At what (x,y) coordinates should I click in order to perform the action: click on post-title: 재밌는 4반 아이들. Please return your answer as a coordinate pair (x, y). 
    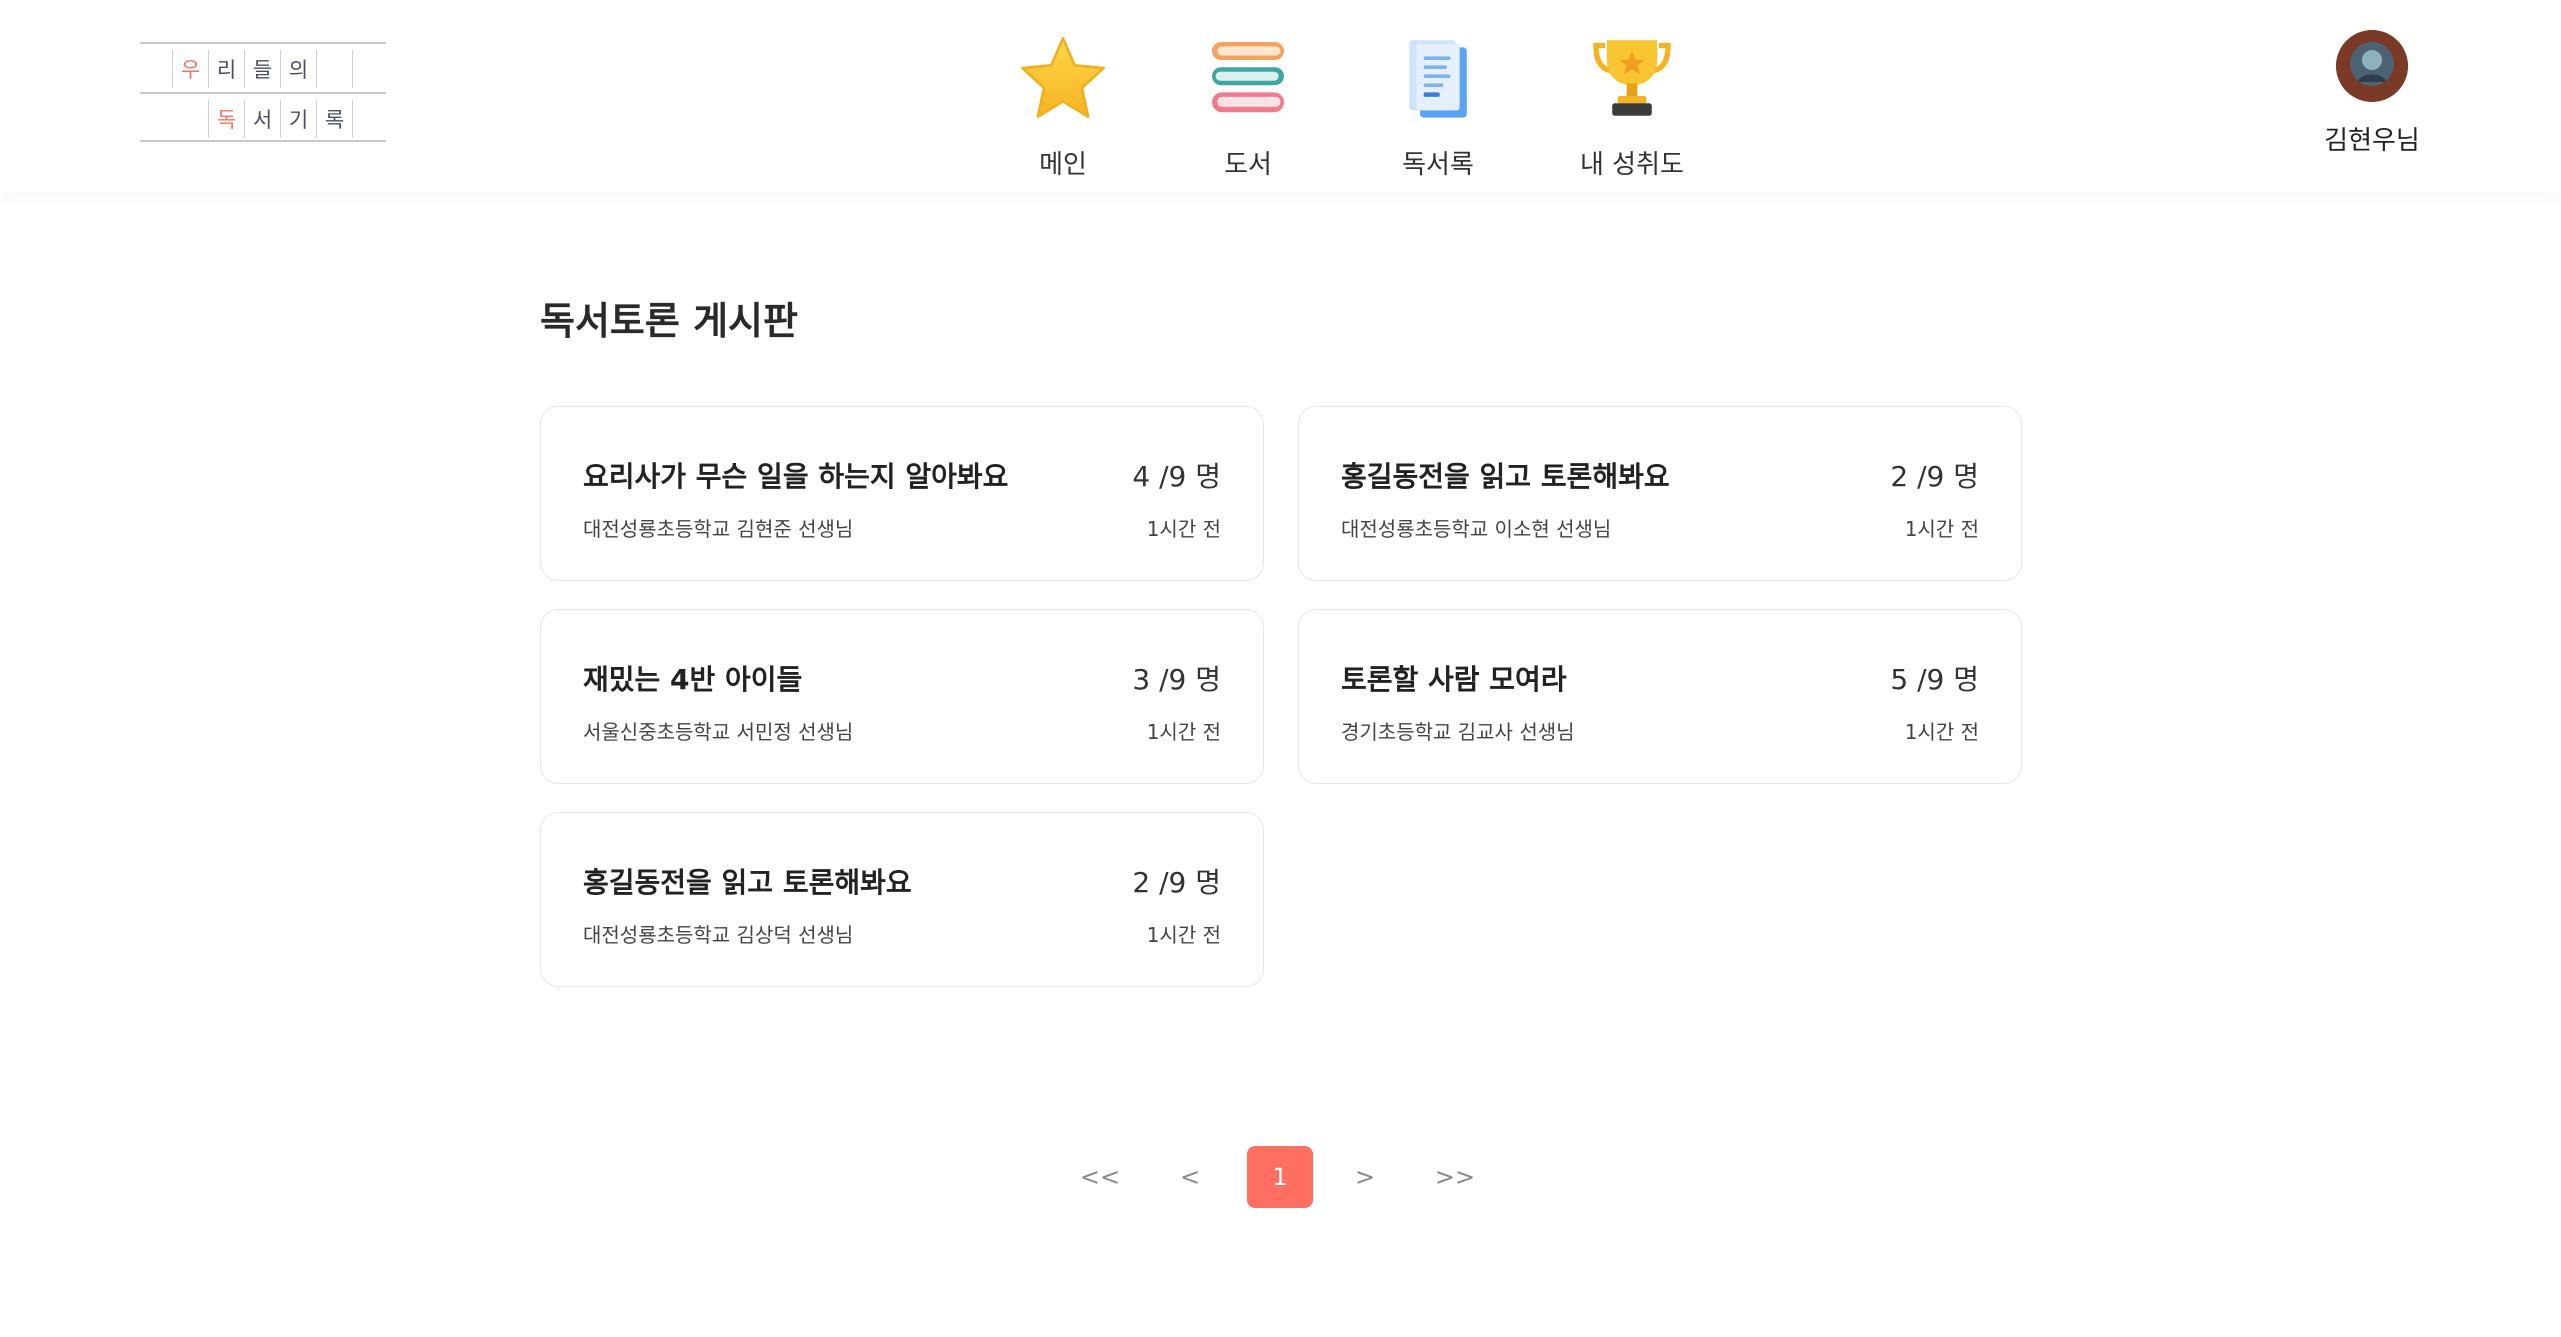
    Looking at the image, I should click on (693, 679).